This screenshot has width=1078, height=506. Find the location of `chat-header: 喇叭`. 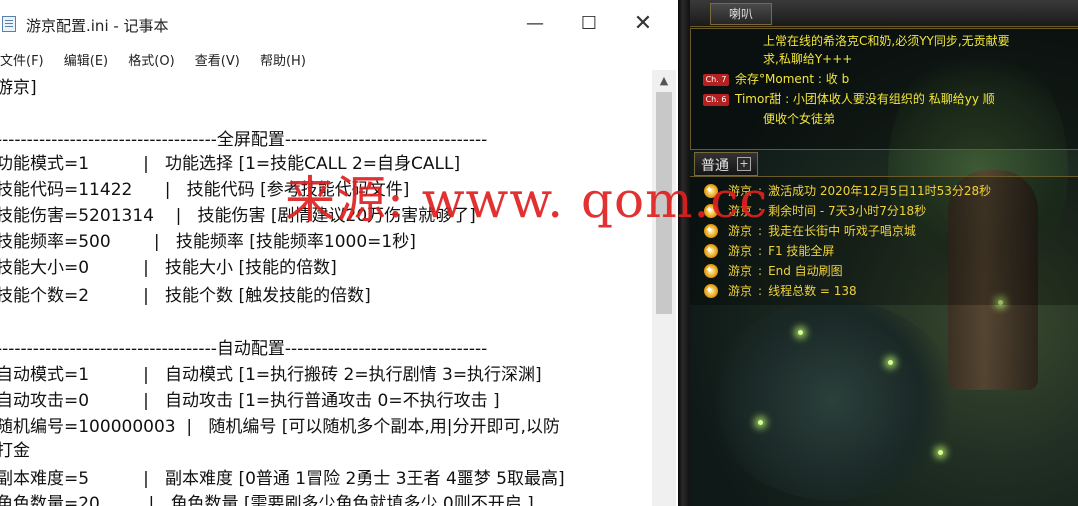

chat-header: 喇叭 is located at coordinates (884, 13).